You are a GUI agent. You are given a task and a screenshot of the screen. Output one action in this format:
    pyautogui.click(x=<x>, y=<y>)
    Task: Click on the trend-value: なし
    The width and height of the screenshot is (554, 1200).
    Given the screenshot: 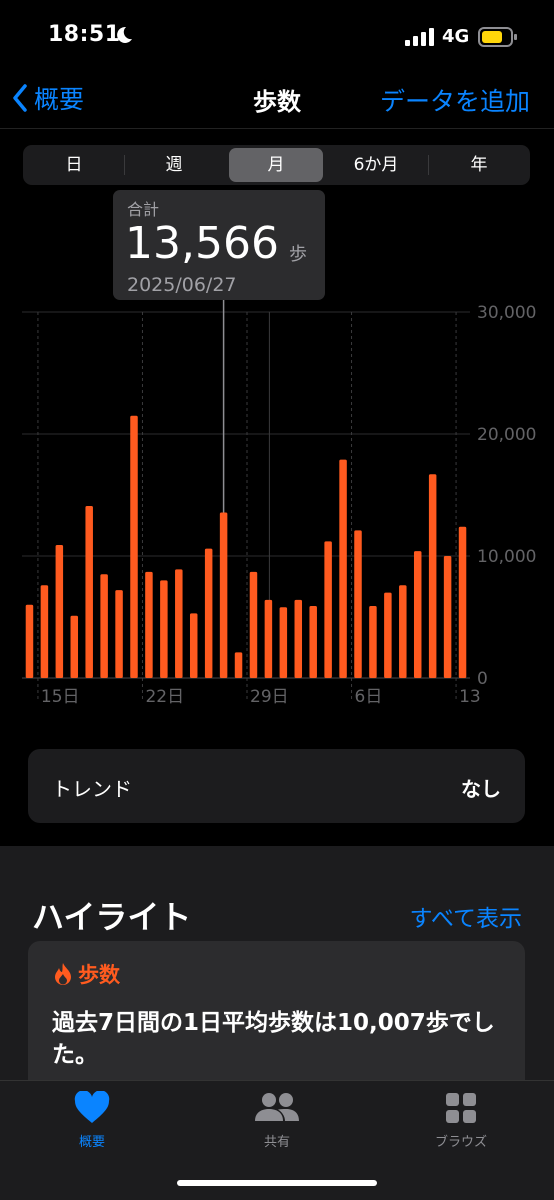 What is the action you would take?
    pyautogui.click(x=481, y=789)
    